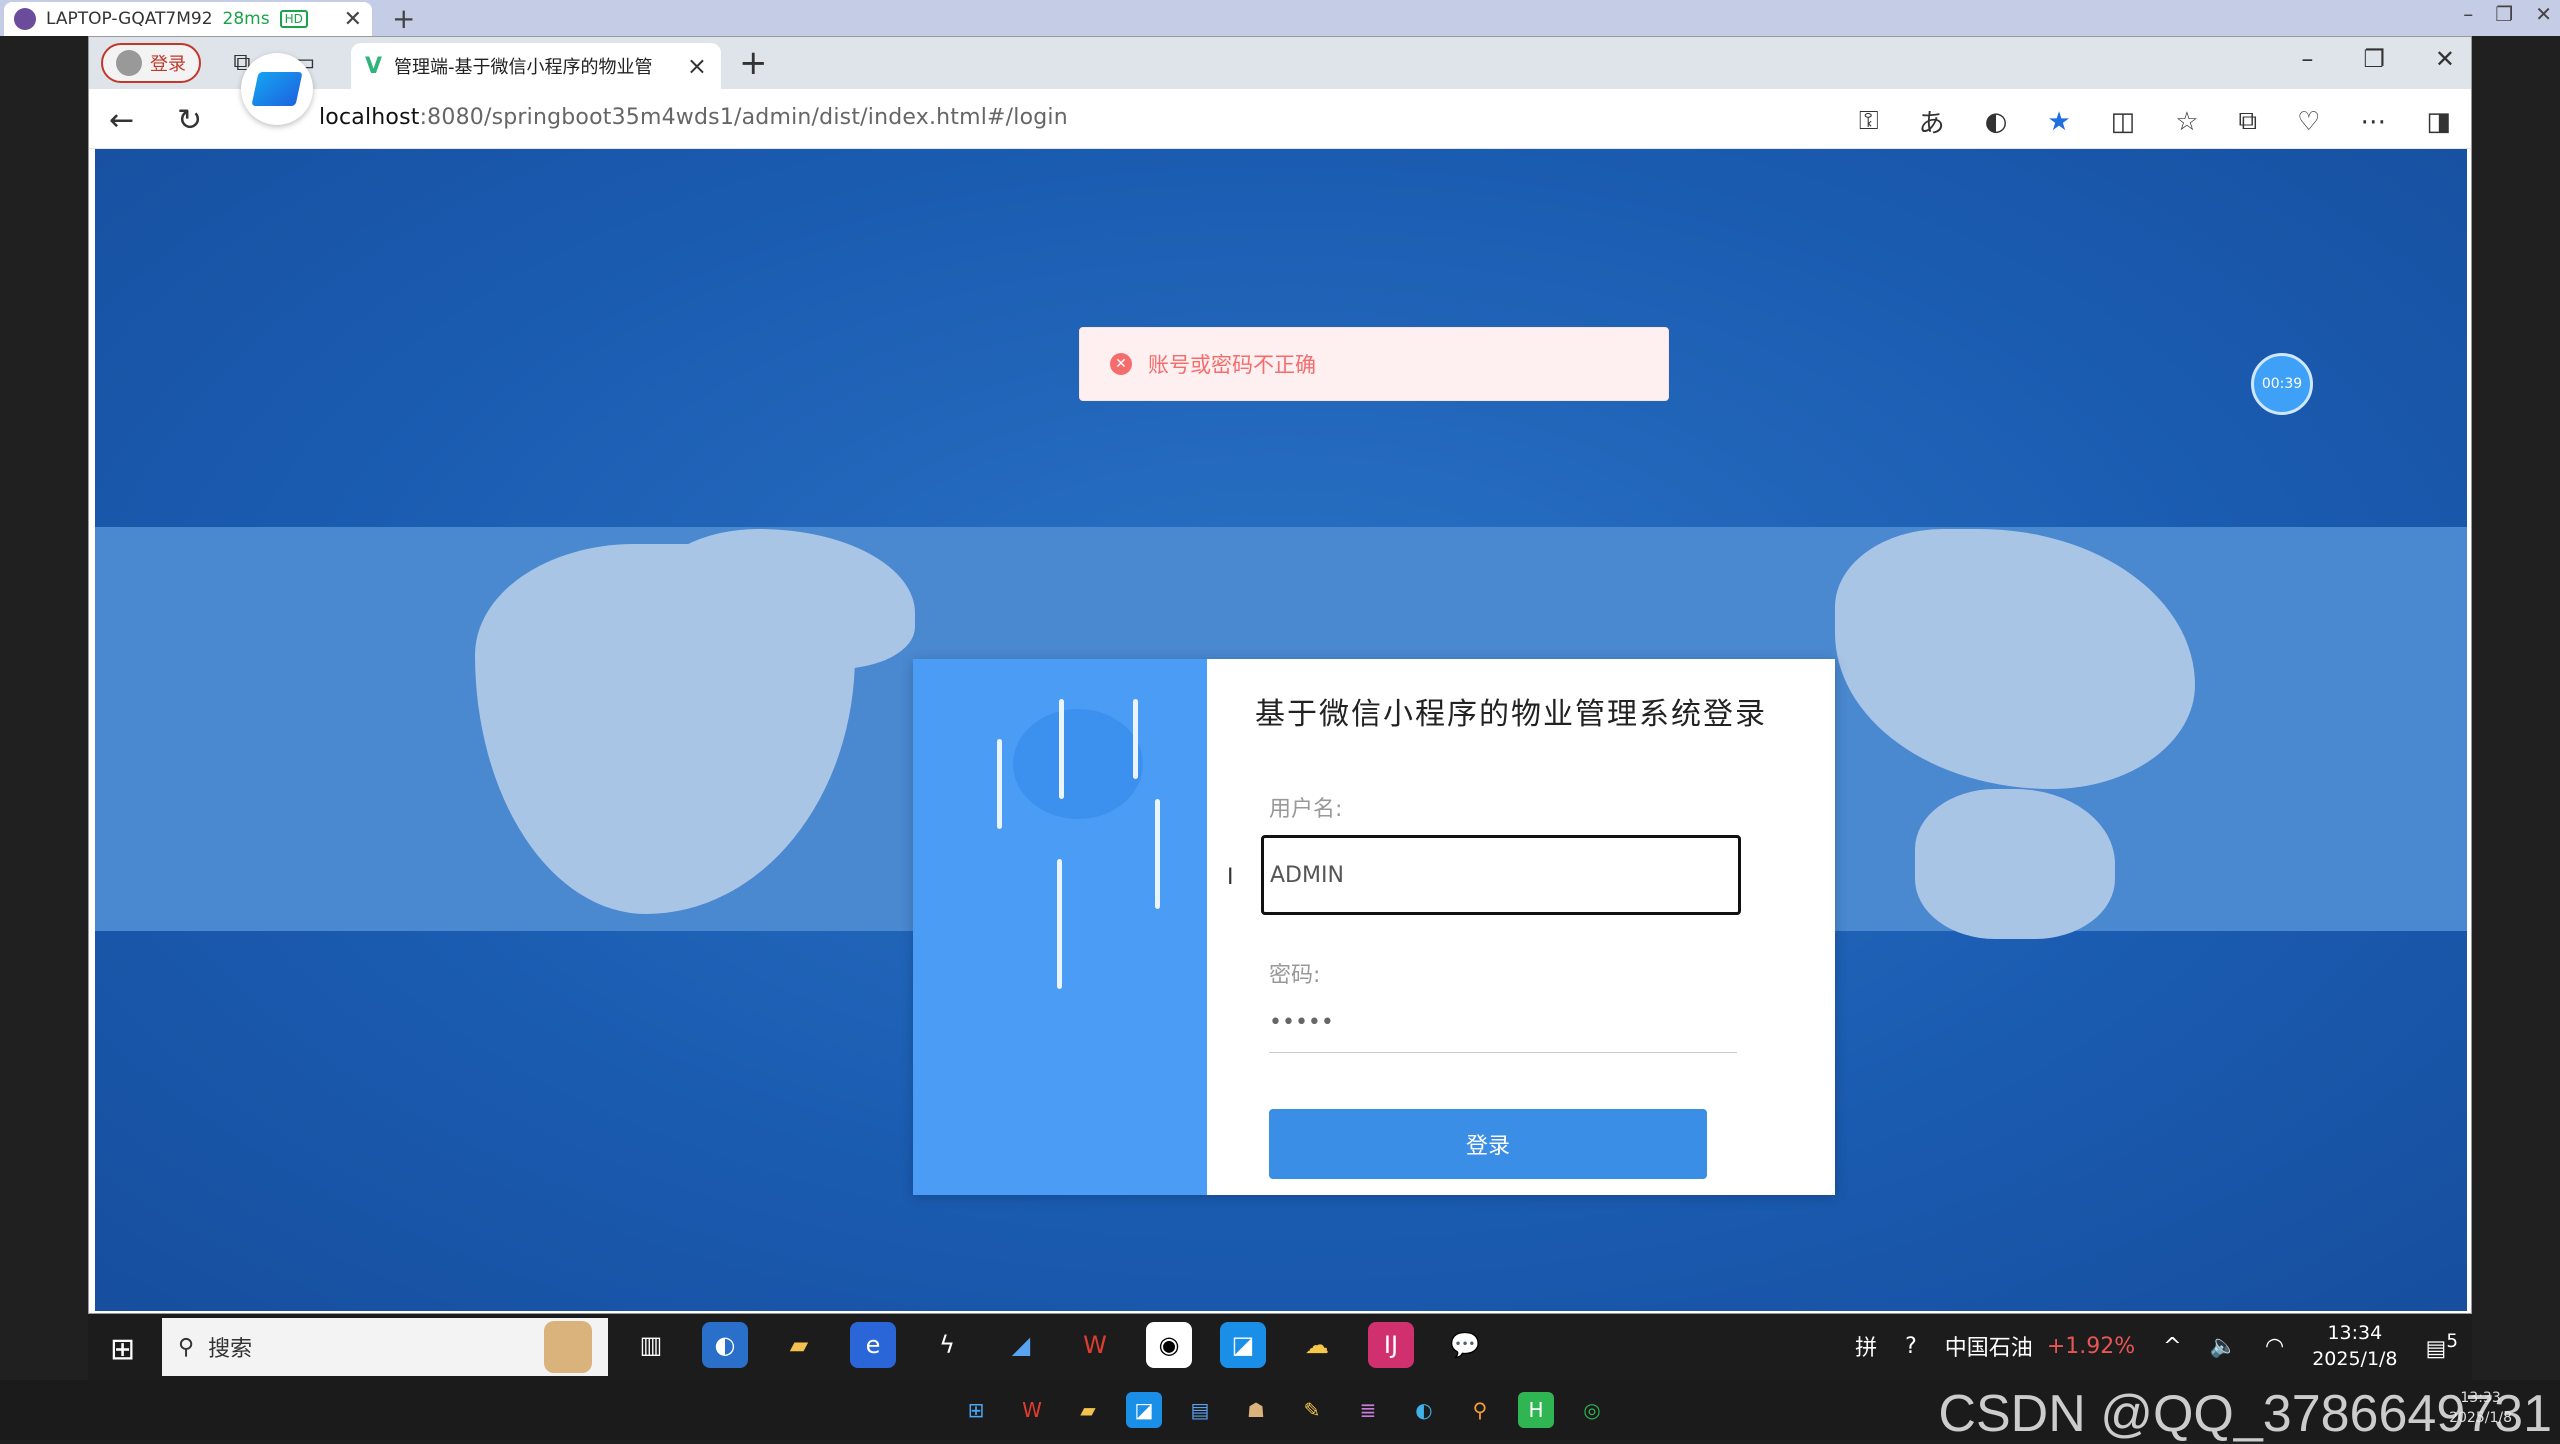 The width and height of the screenshot is (2560, 1444). I want to click on browser-app-icon: e, so click(873, 1345).